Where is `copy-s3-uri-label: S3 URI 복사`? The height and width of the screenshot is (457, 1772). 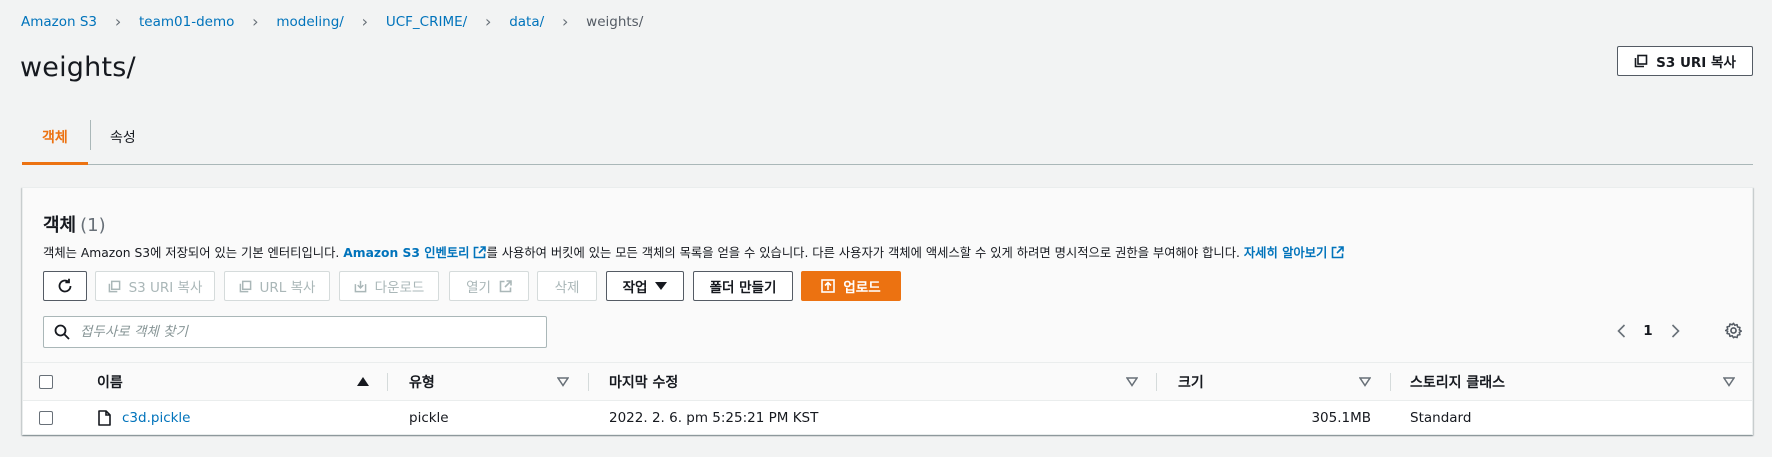
copy-s3-uri-label: S3 URI 복사 is located at coordinates (165, 288).